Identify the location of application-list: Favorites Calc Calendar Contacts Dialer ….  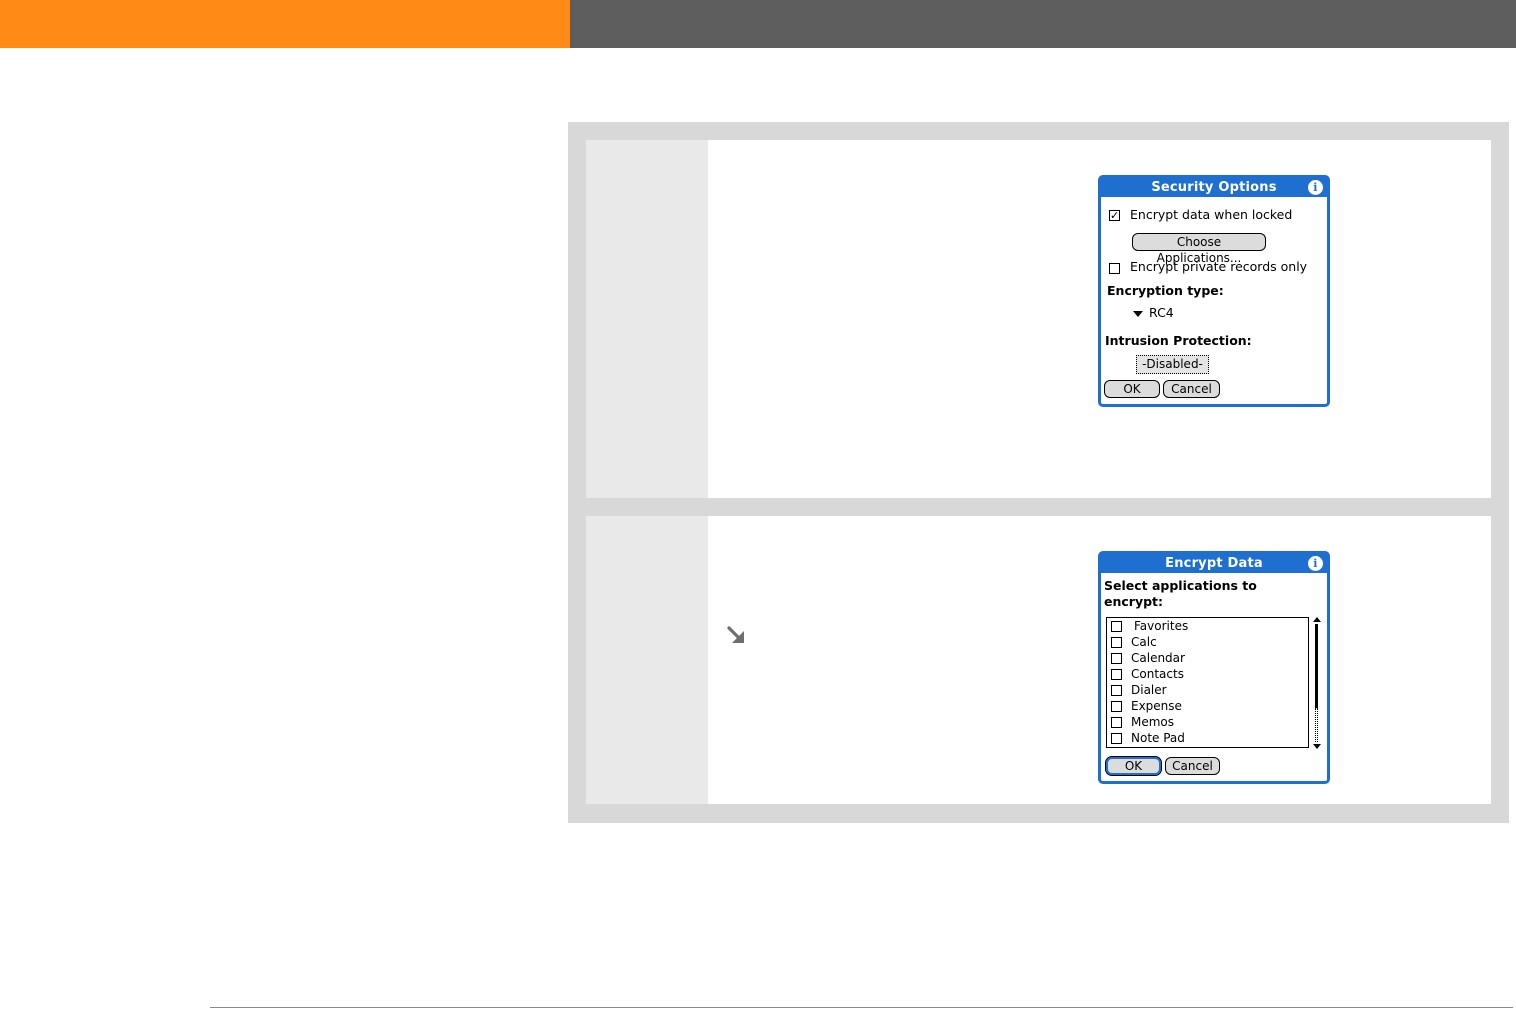
(1207, 682).